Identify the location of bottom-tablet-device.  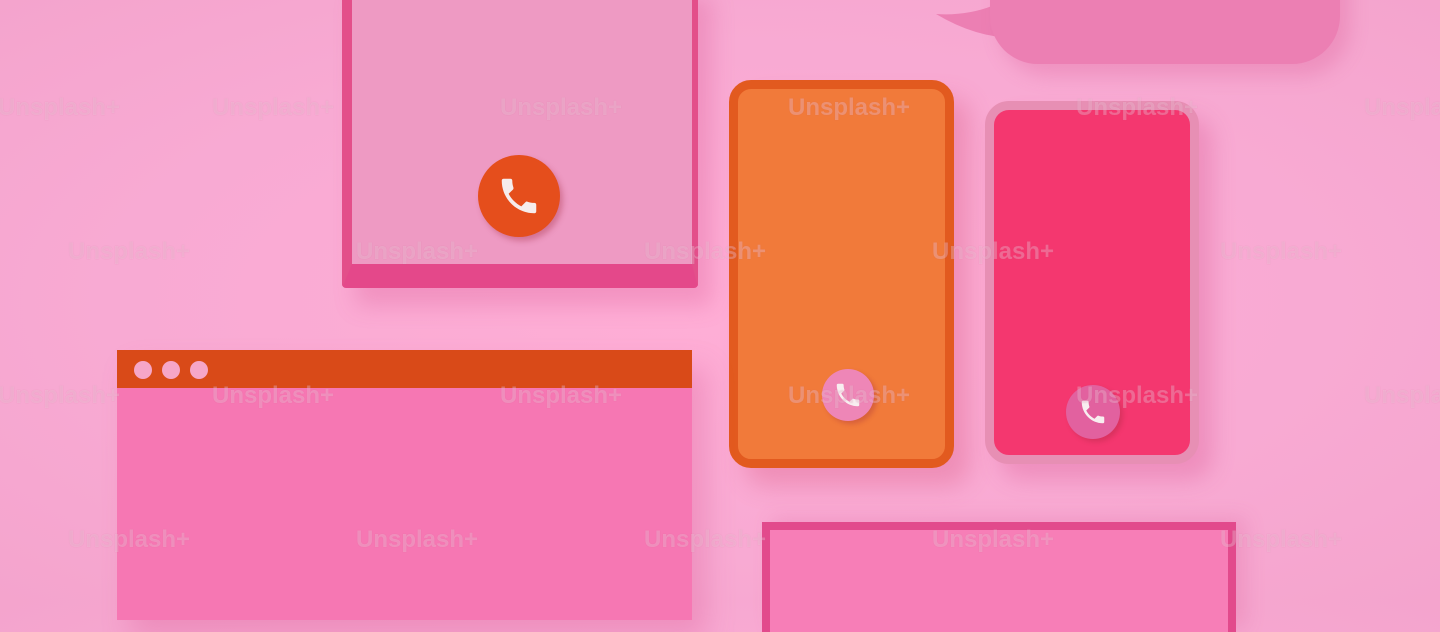
(999, 577).